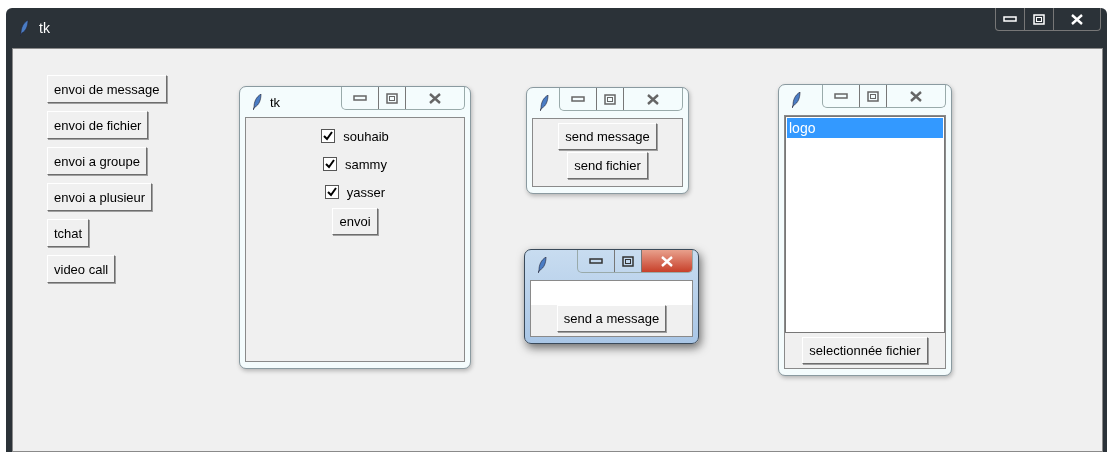 Image resolution: width=1111 pixels, height=452 pixels. What do you see at coordinates (865, 350) in the screenshot?
I see `select-file-button: selectionnée fichier` at bounding box center [865, 350].